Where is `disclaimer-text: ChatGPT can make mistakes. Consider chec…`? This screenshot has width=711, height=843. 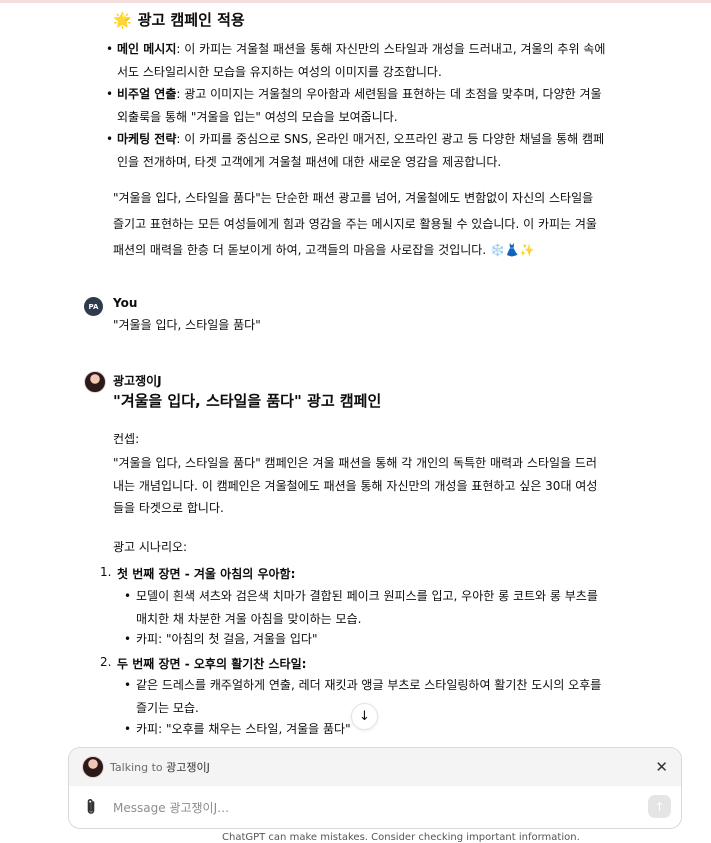
disclaimer-text: ChatGPT can make mistakes. Consider chec… is located at coordinates (401, 837).